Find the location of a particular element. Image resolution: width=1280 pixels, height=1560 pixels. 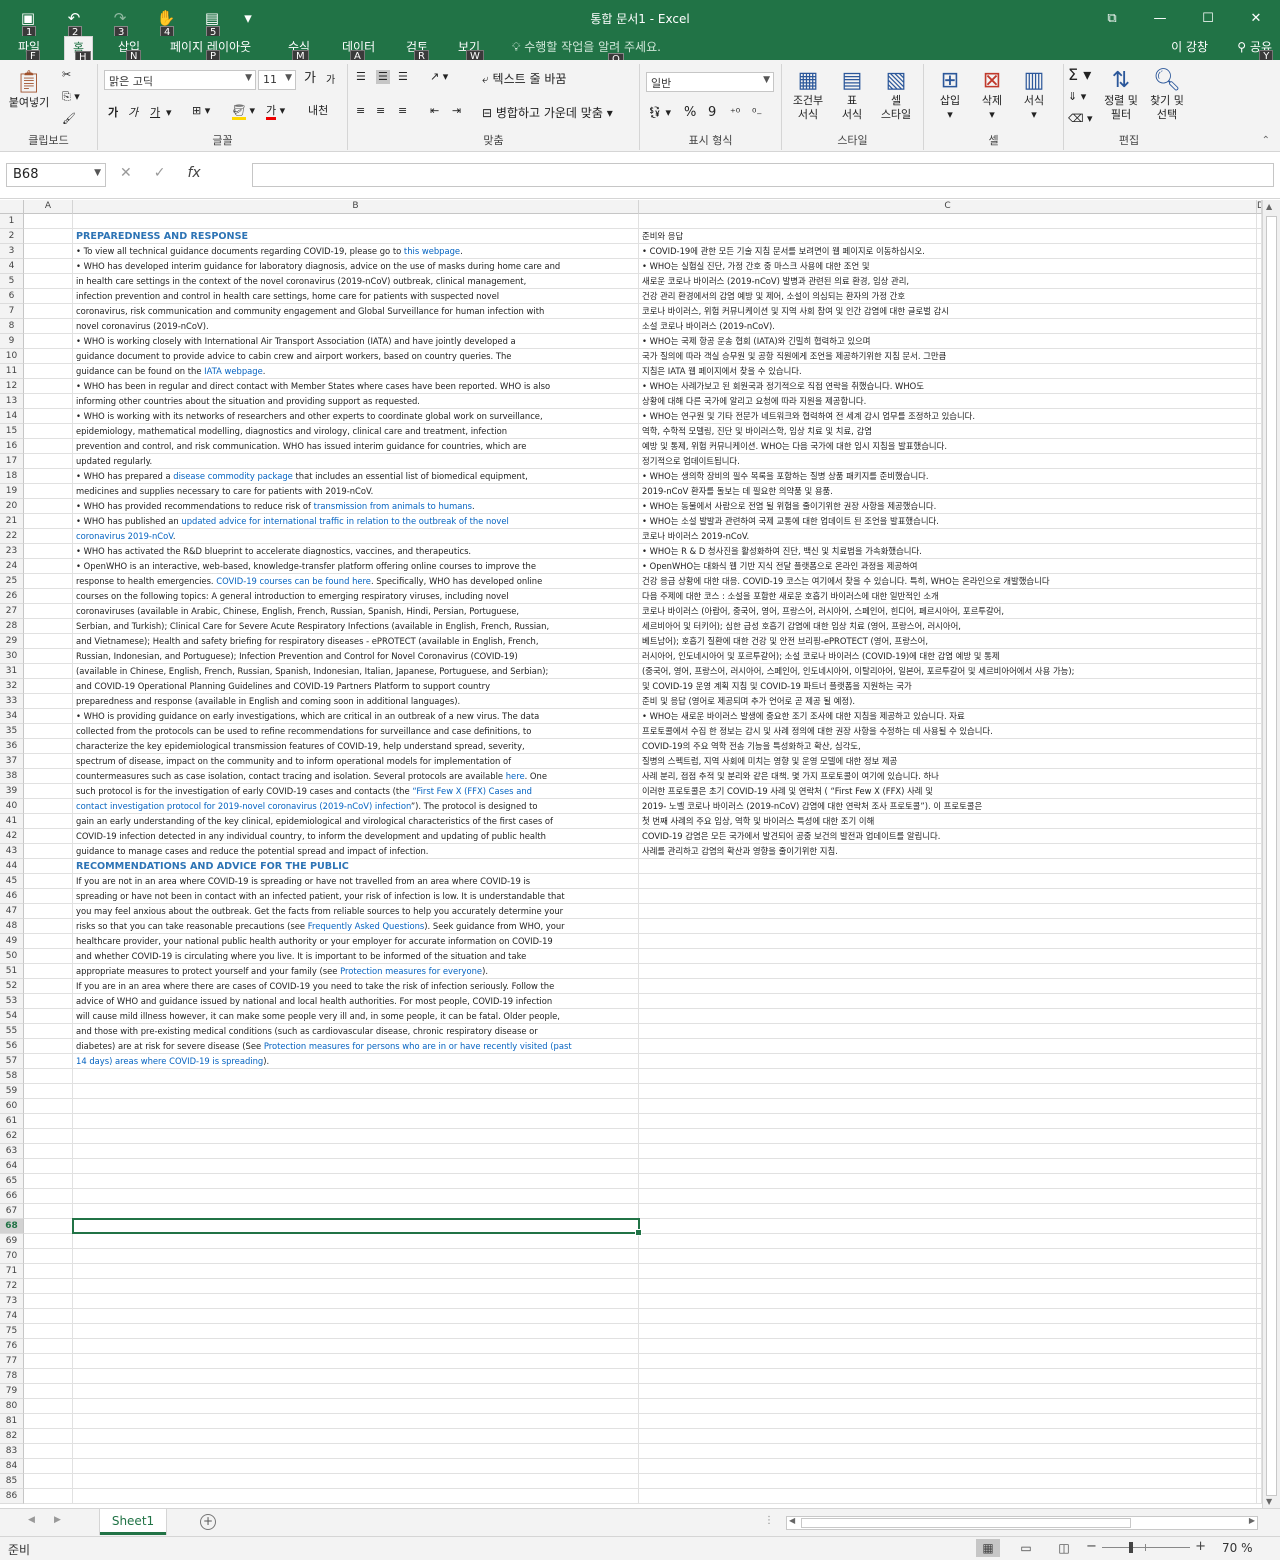

row-header: 50 is located at coordinates (12, 956).